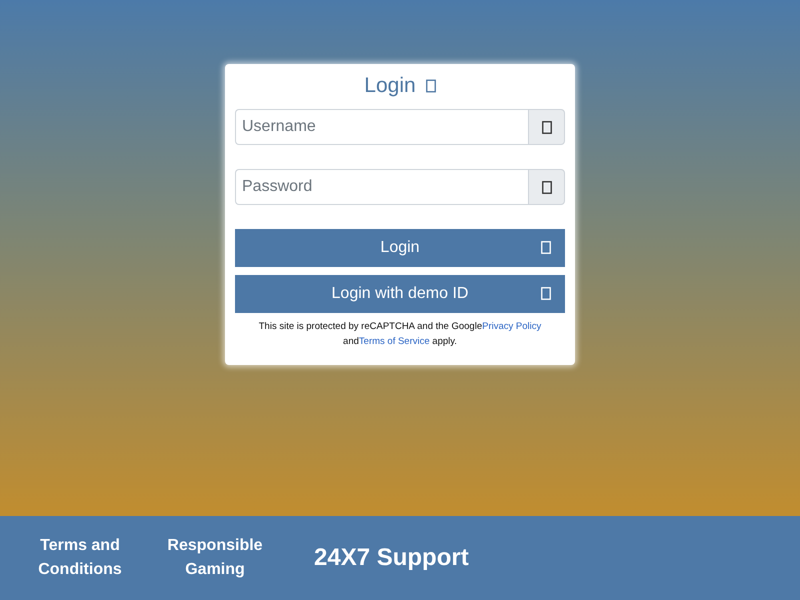 The height and width of the screenshot is (600, 800). I want to click on username-field: Username, so click(381, 127).